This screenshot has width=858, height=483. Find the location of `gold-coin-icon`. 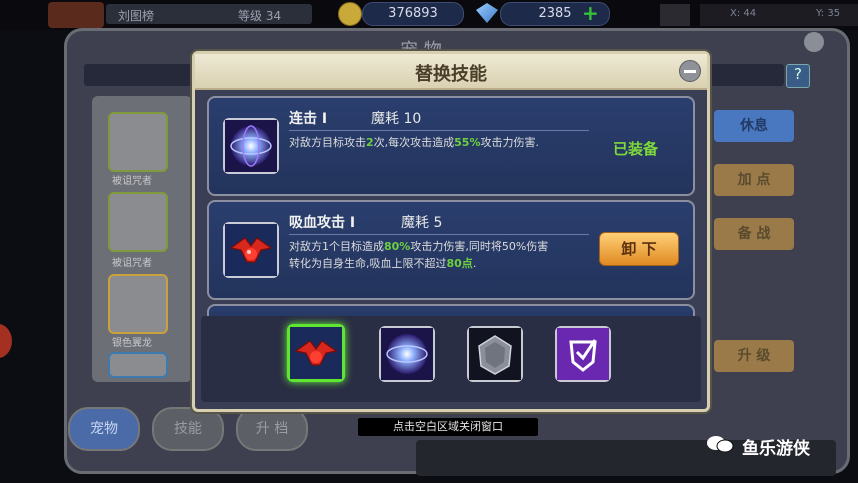

gold-coin-icon is located at coordinates (350, 14).